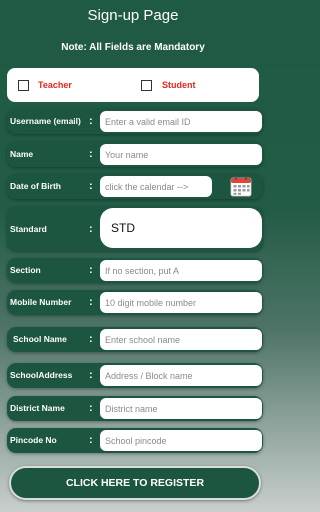  What do you see at coordinates (91, 302) in the screenshot?
I see `mobile-colon: :` at bounding box center [91, 302].